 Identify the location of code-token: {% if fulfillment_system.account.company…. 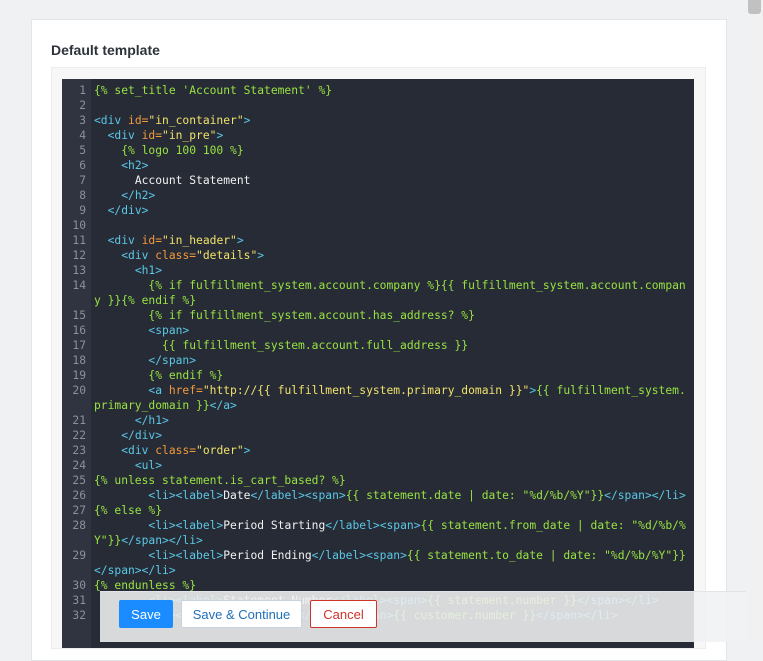
(390, 293).